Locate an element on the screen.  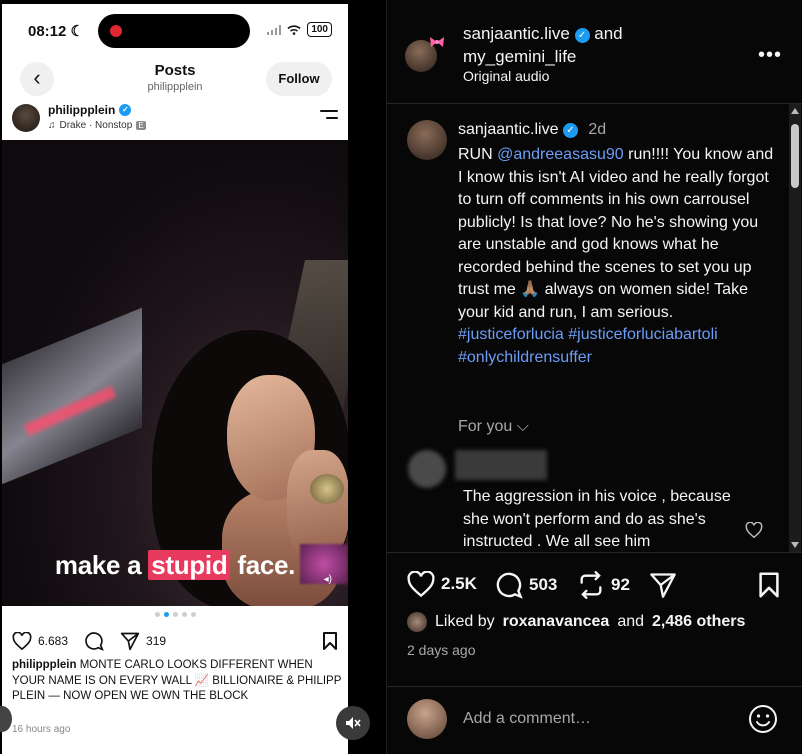
comment-text-segment: RUN is located at coordinates (478, 154).